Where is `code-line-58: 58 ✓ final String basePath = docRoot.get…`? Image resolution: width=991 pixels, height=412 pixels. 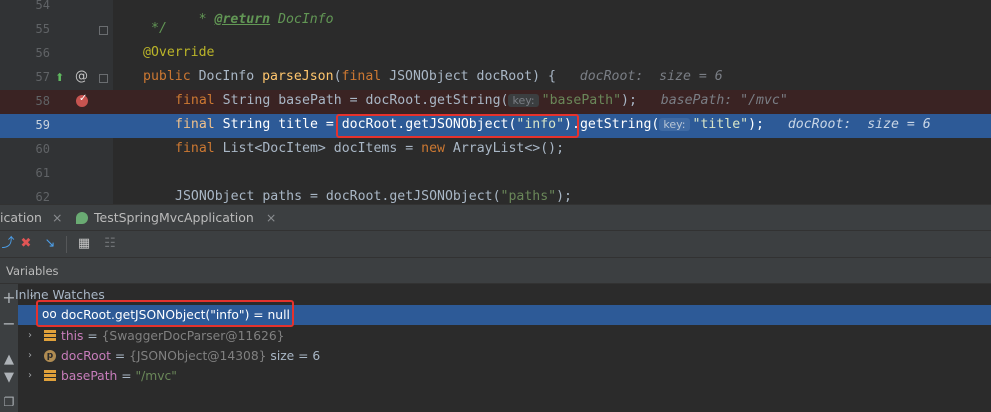
code-line-58: 58 ✓ final String basePath = docRoot.get… is located at coordinates (495, 102).